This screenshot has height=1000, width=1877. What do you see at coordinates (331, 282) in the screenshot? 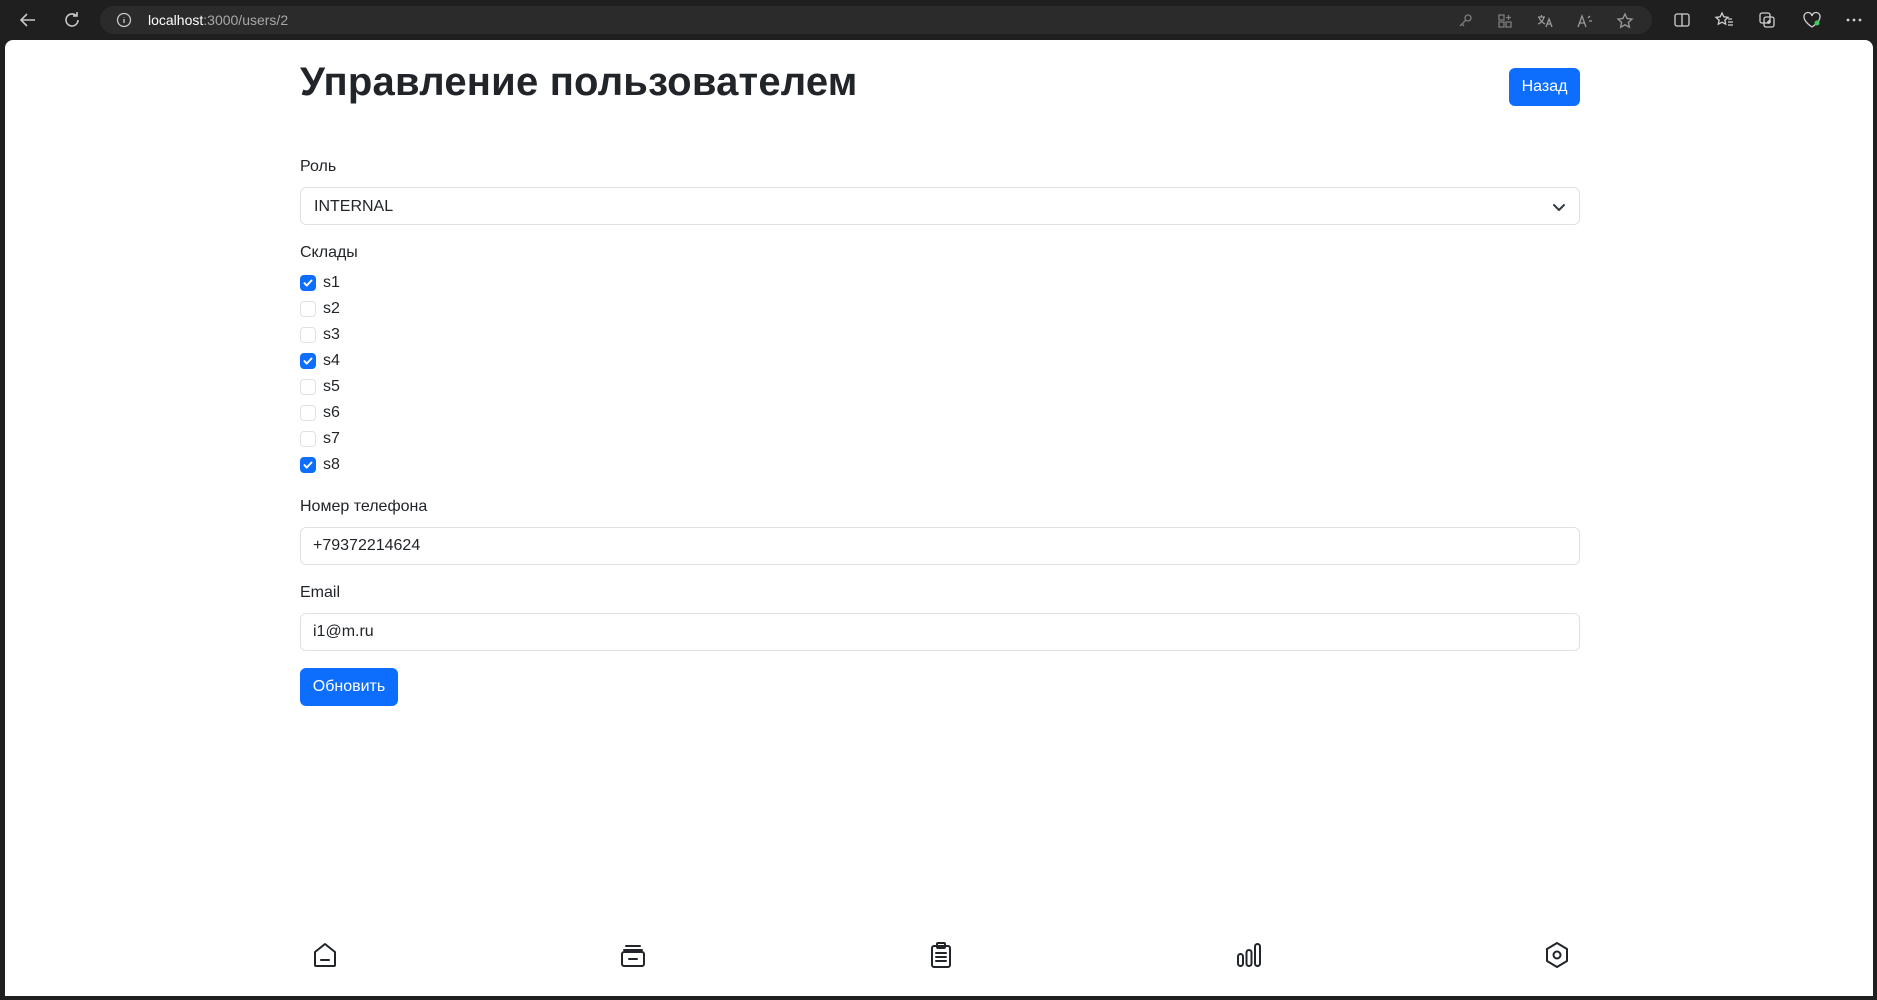
I see `warehouse-checkbox-label: s1` at bounding box center [331, 282].